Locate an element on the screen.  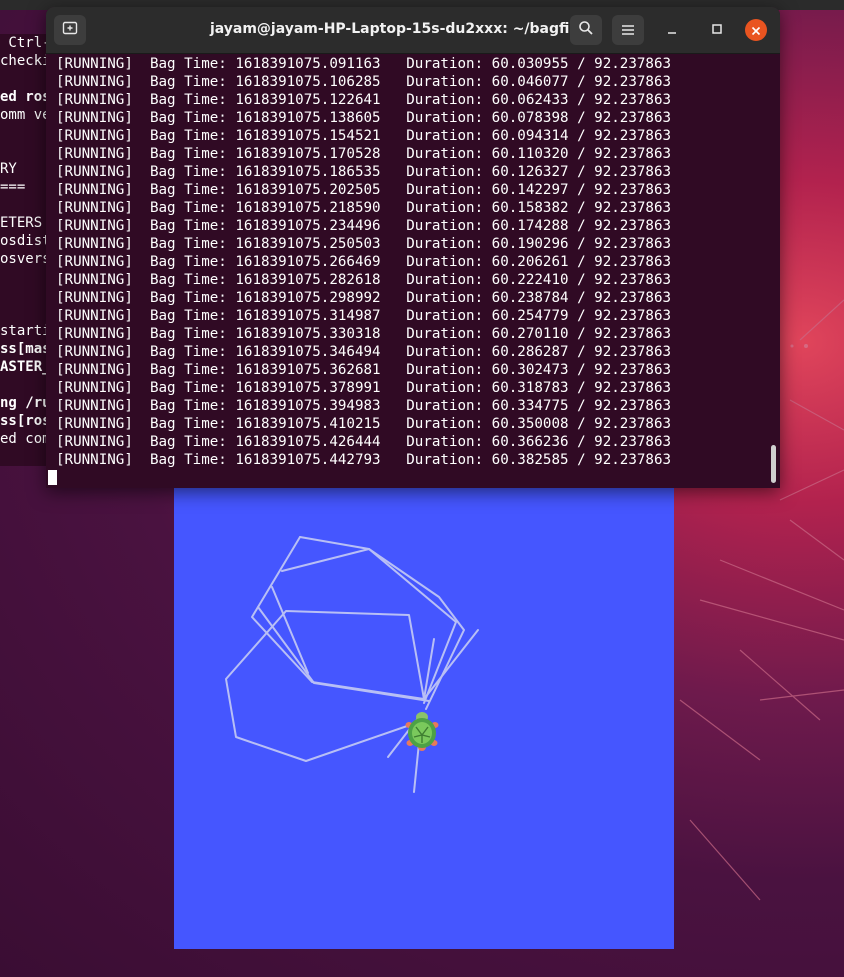
bag-time-value: 1618391075.426444 is located at coordinates (308, 442).